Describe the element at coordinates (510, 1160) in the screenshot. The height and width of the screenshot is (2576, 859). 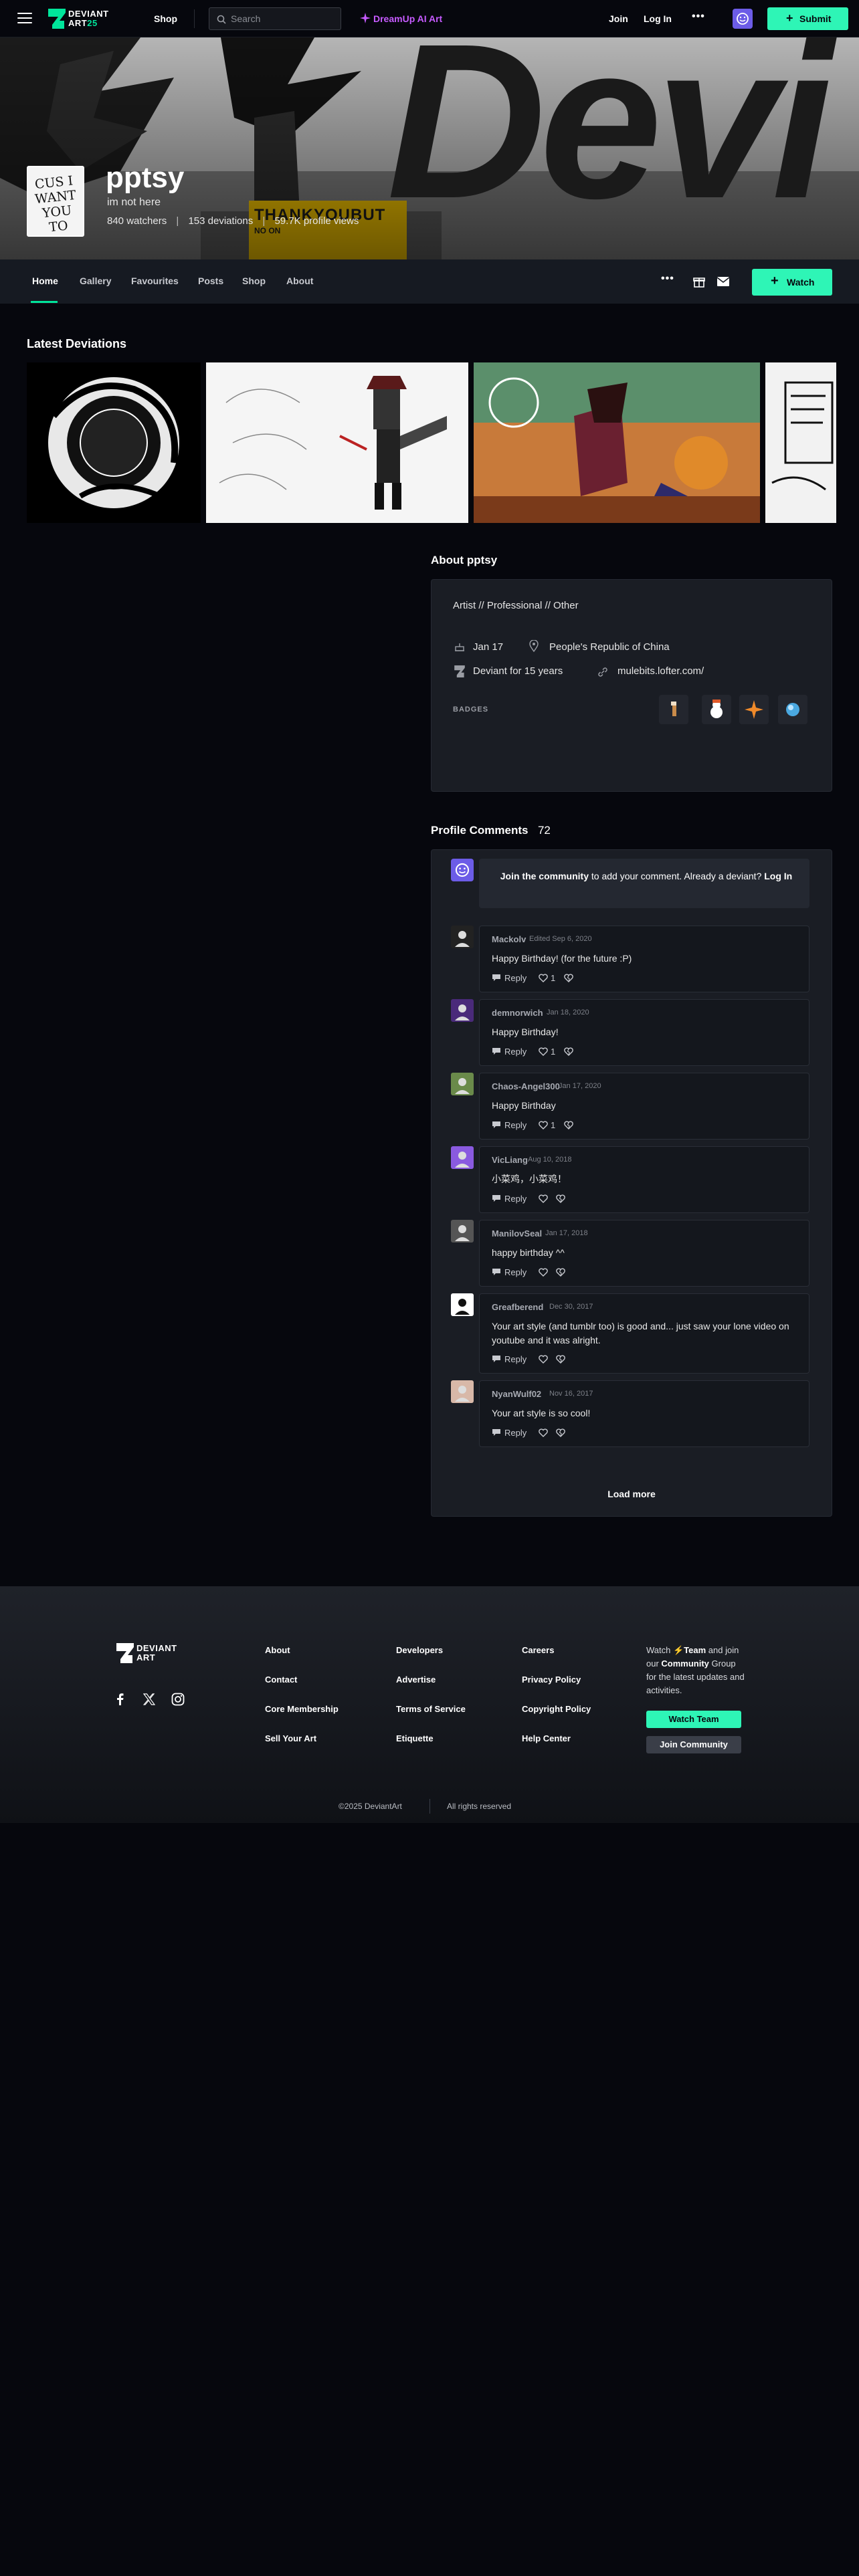
I see `comment-username: VicLiang` at that location.